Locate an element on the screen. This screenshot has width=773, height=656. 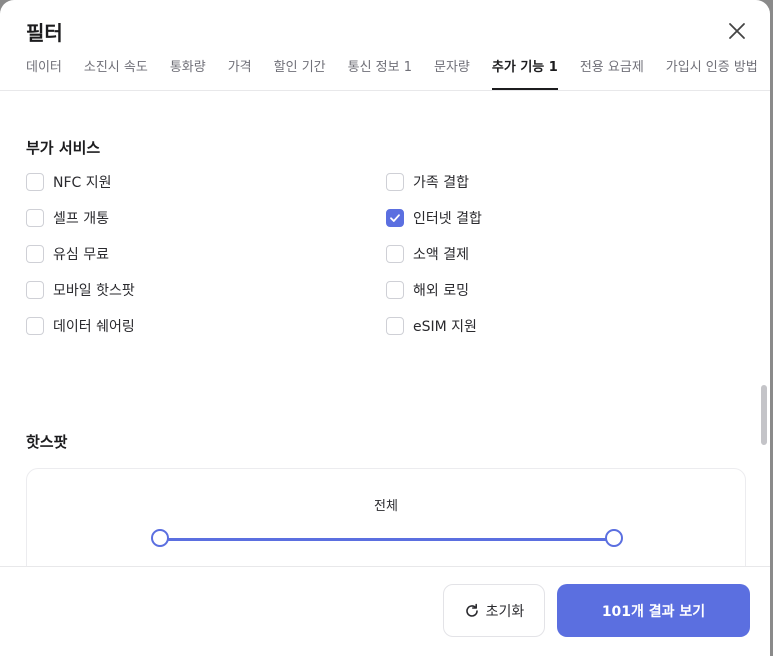
reset-button: 초기화 is located at coordinates (494, 610).